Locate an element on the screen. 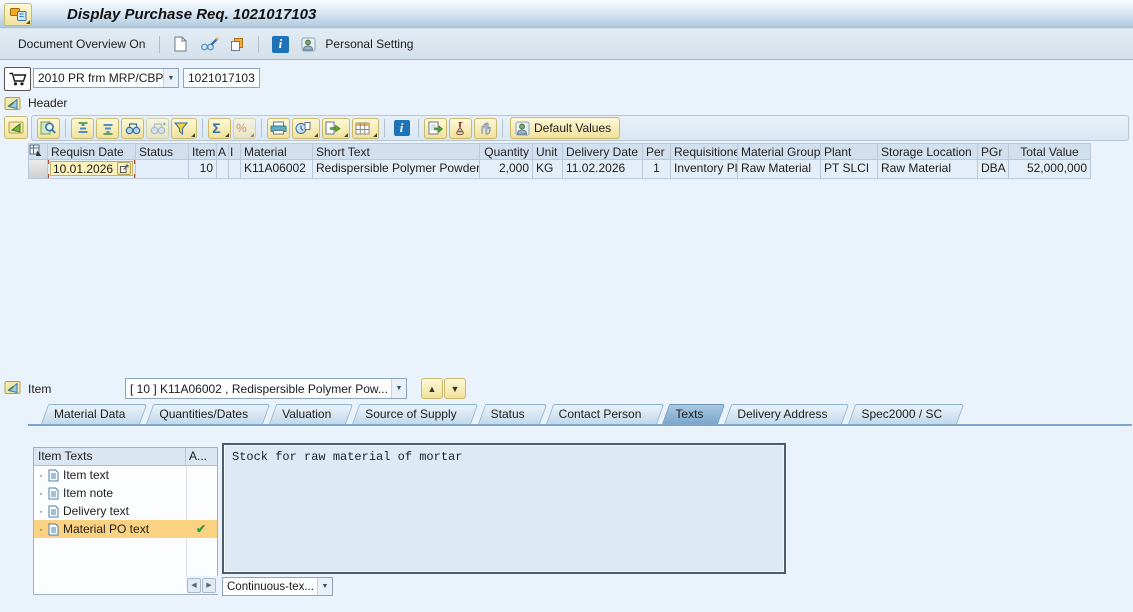 The height and width of the screenshot is (612, 1133). cell-quantity: 2,000 is located at coordinates (506, 169).